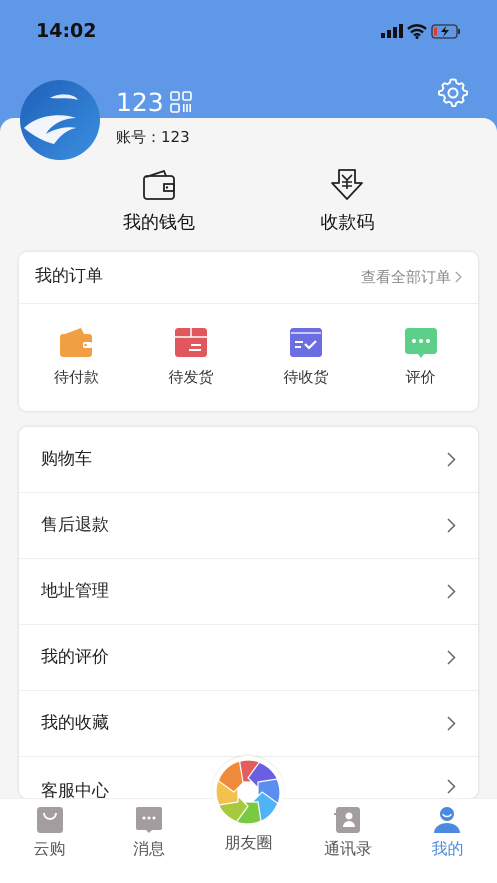 The width and height of the screenshot is (497, 883). Describe the element at coordinates (50, 841) in the screenshot. I see `tab-bar-item: 云购` at that location.